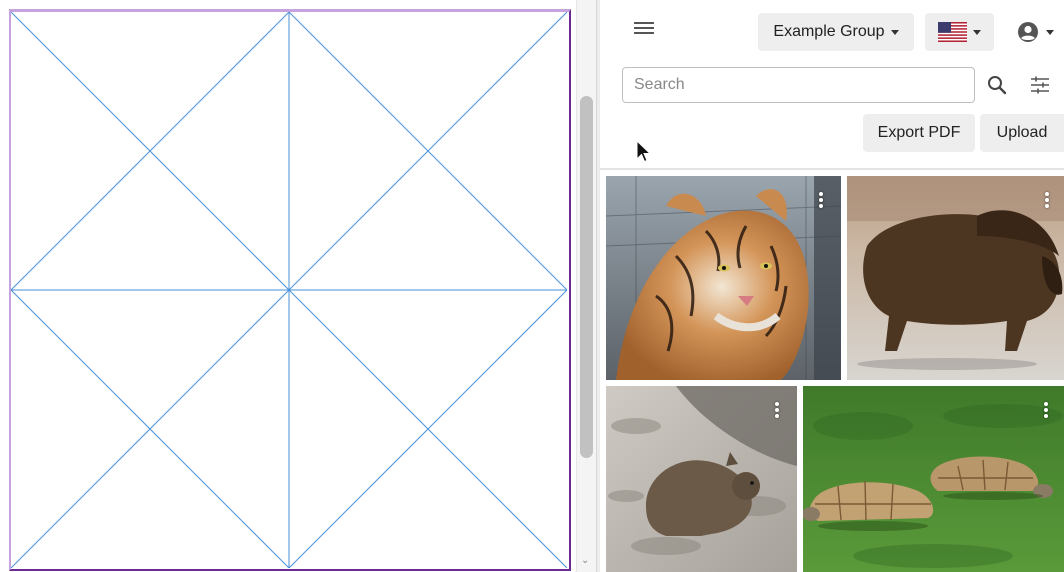  I want to click on group-selector-button: Example Group, so click(836, 32).